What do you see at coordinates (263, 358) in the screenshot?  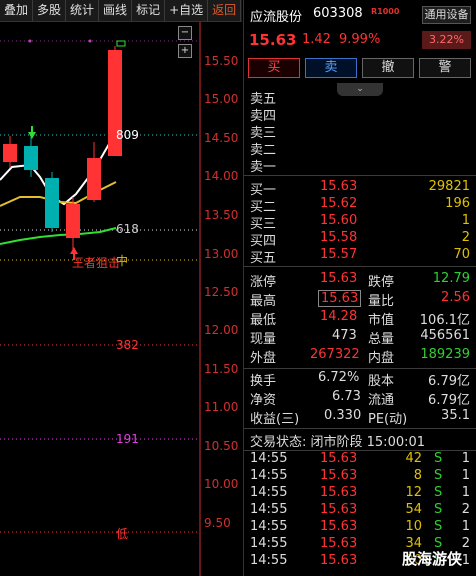 I see `outer-volume-label: 外盘` at bounding box center [263, 358].